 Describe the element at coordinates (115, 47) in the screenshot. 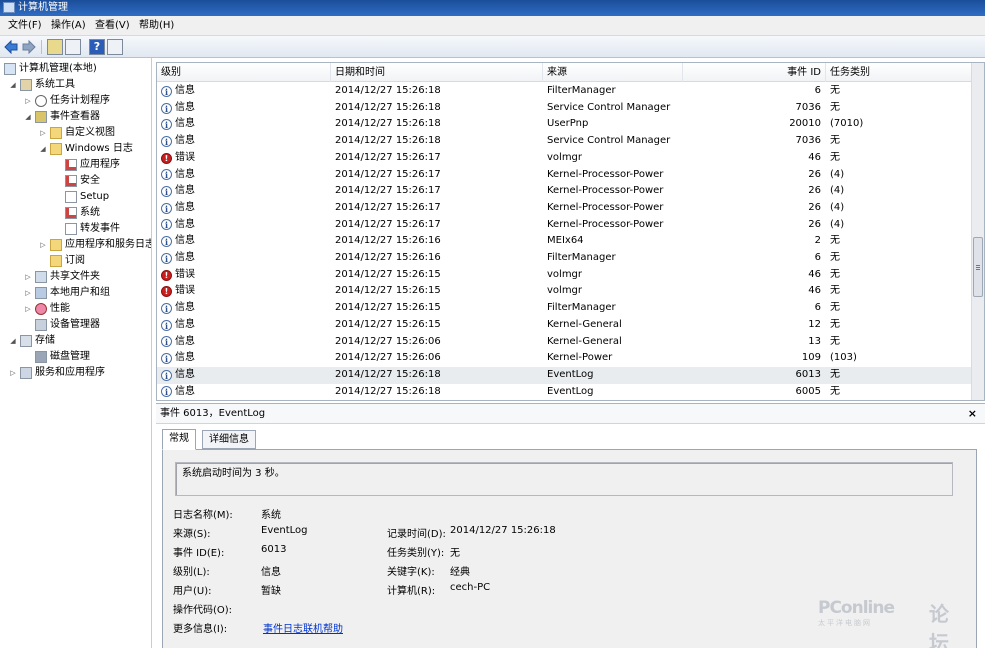

I see `show-hide-action-pane-icon` at that location.